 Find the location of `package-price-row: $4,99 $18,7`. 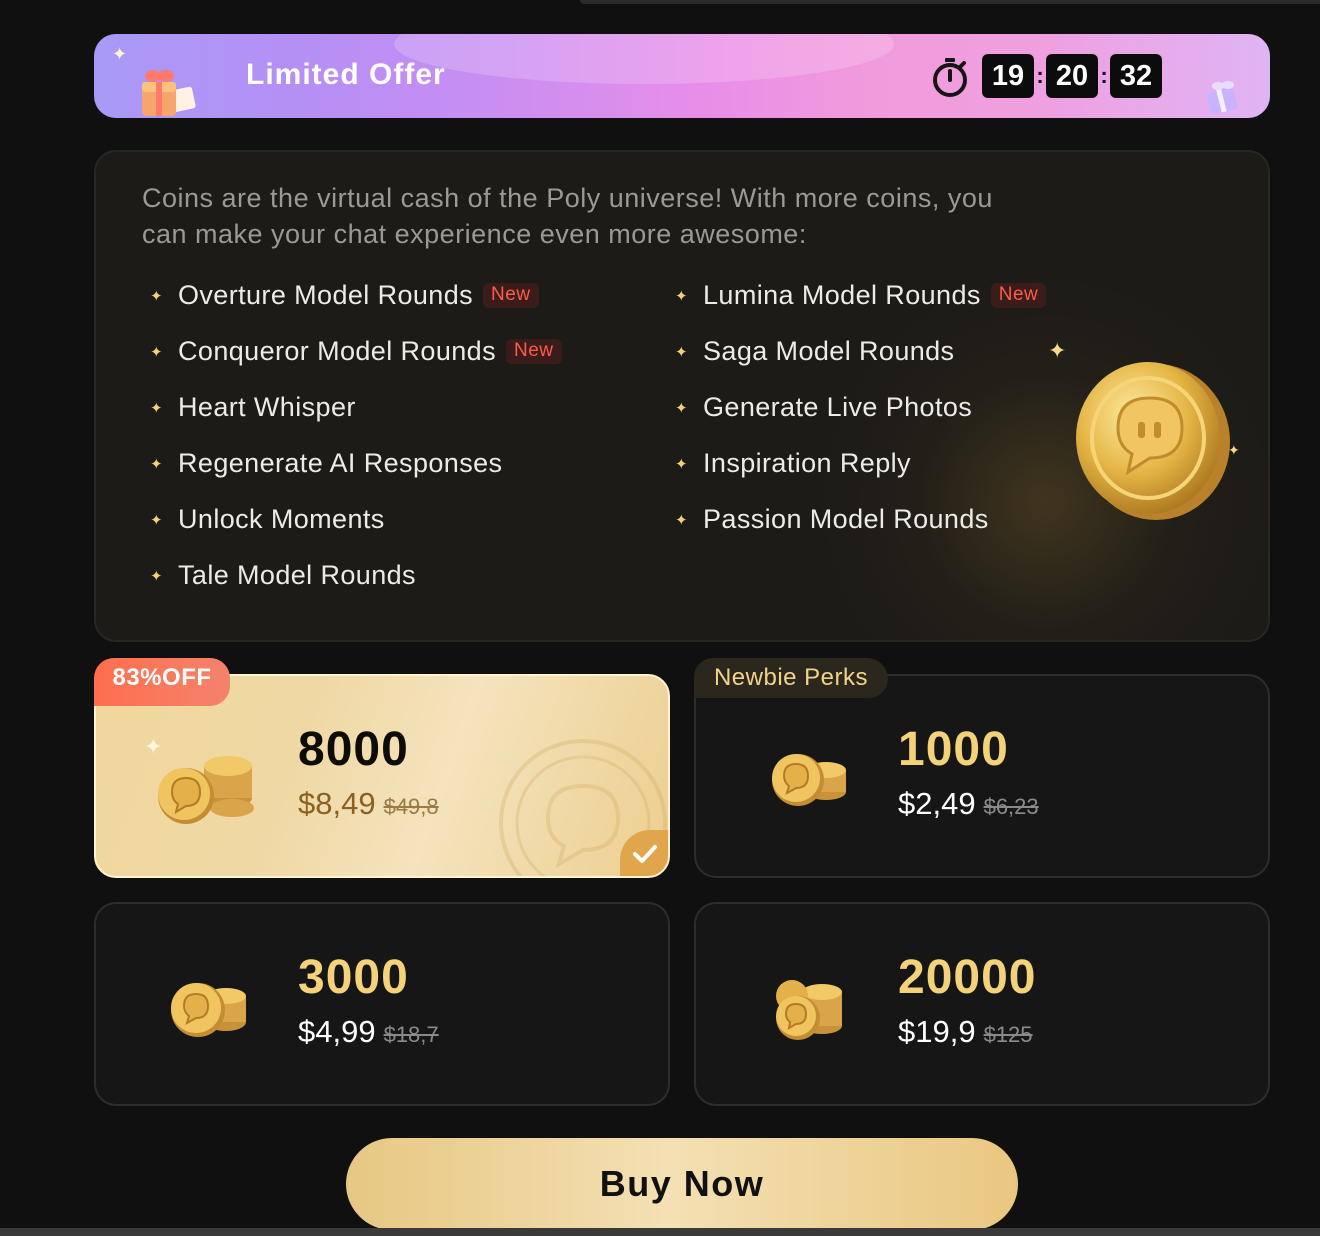

package-price-row: $4,99 $18,7 is located at coordinates (368, 1032).